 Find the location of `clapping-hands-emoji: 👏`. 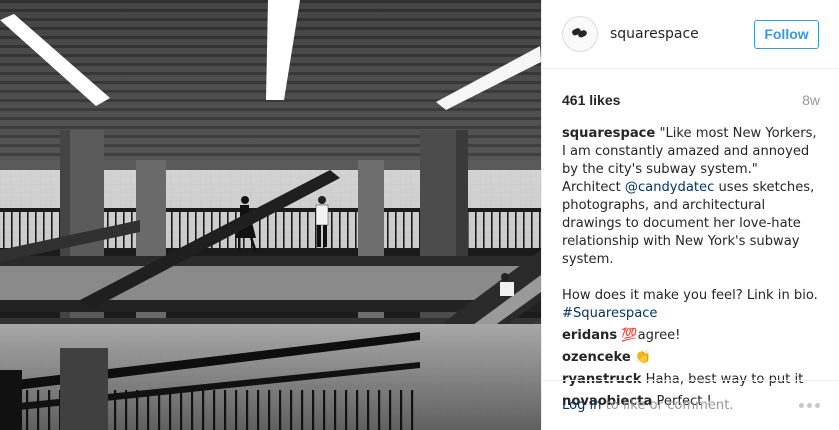

clapping-hands-emoji: 👏 is located at coordinates (643, 357).